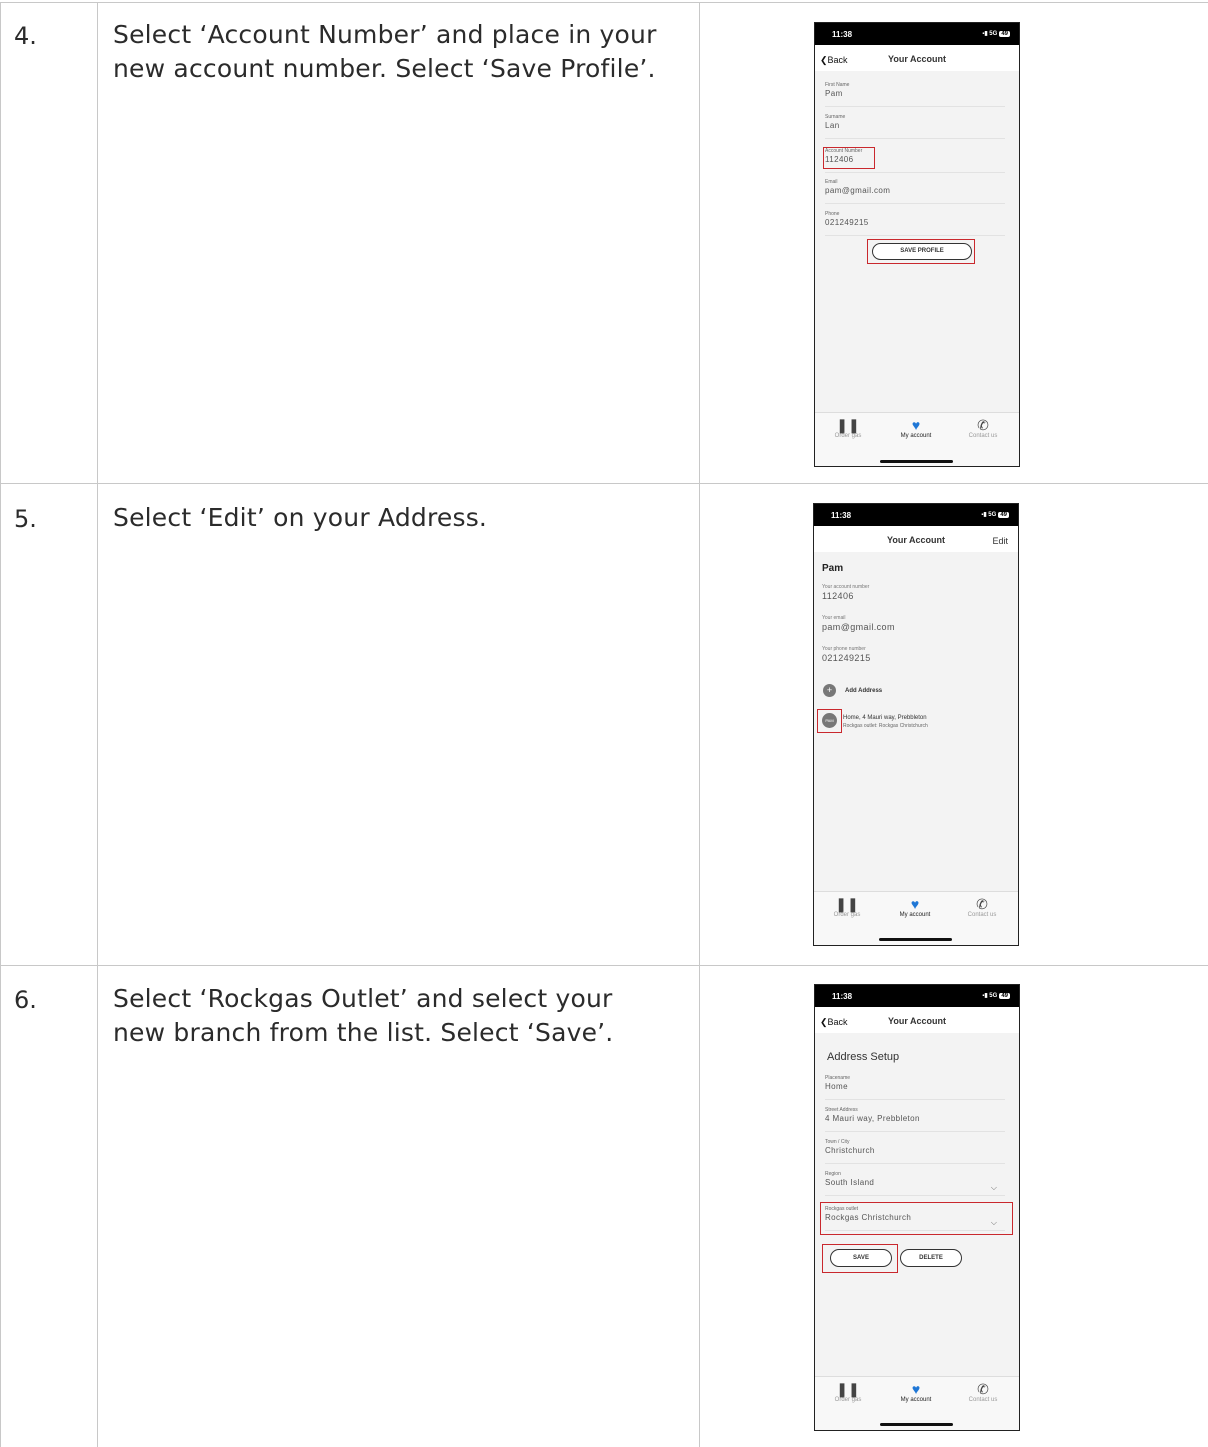 The width and height of the screenshot is (1208, 1447). I want to click on email-info: Your email pam@gmail.com, so click(858, 624).